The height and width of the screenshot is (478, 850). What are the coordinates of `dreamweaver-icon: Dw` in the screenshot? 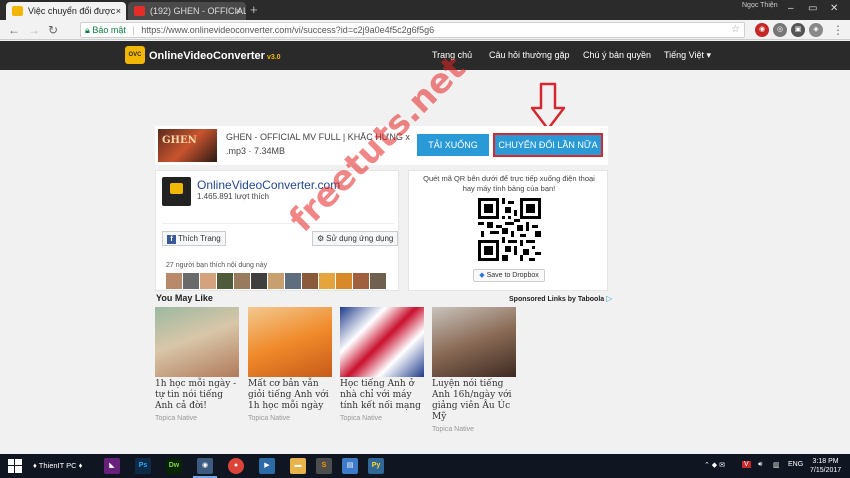 It's located at (174, 466).